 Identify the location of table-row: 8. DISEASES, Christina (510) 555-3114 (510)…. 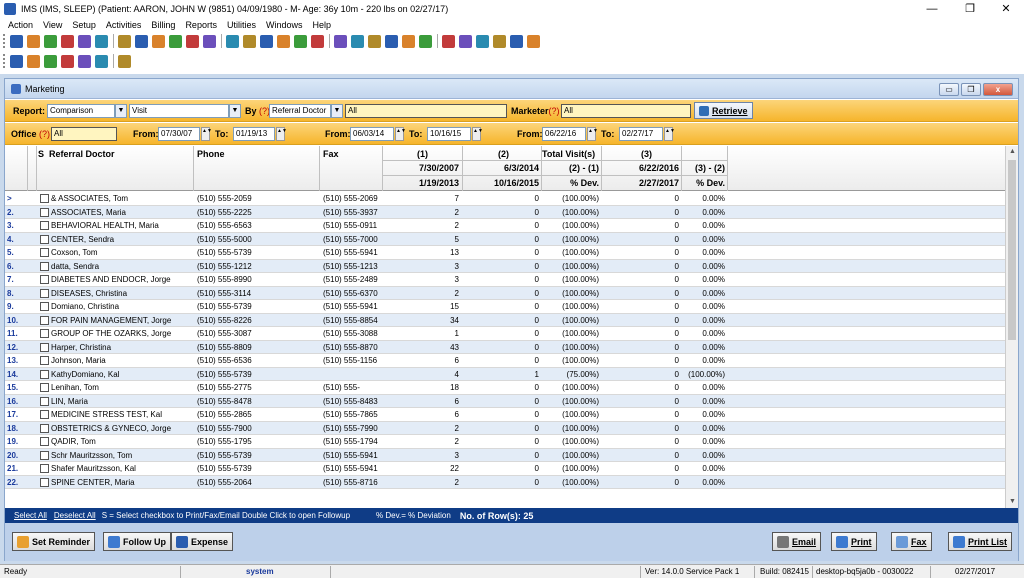
(505, 293).